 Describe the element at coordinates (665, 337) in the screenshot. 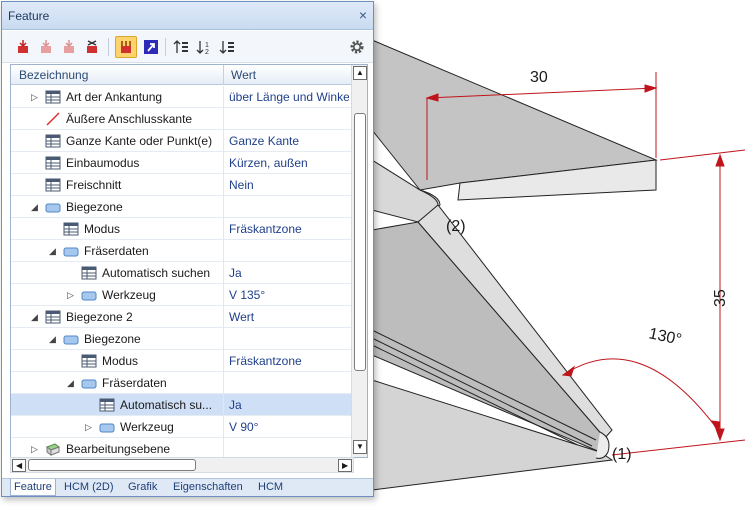

I see `dimension-angle-text: 130°` at that location.